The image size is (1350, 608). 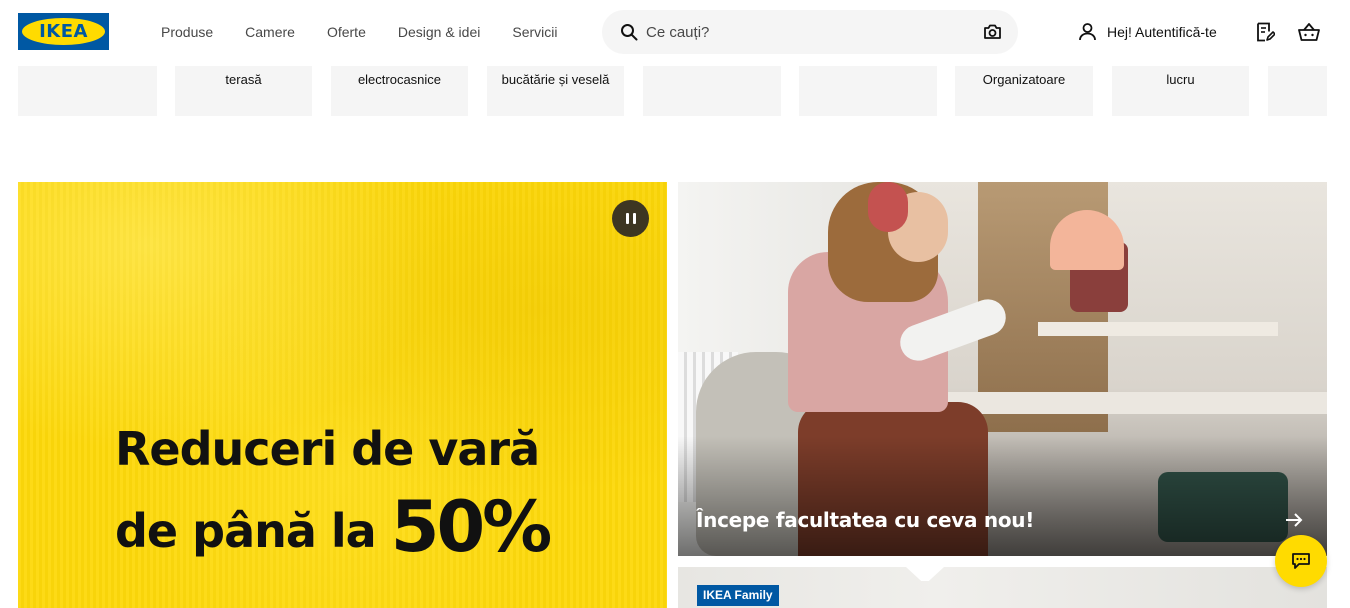 What do you see at coordinates (1002, 587) in the screenshot?
I see `ikea-family-card: IKEA Family` at bounding box center [1002, 587].